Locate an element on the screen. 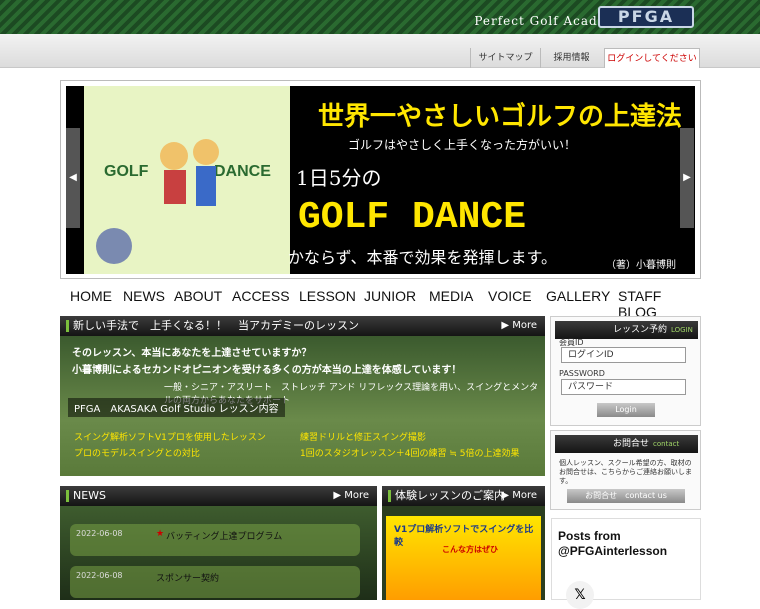  nav-home: HOME is located at coordinates (91, 296).